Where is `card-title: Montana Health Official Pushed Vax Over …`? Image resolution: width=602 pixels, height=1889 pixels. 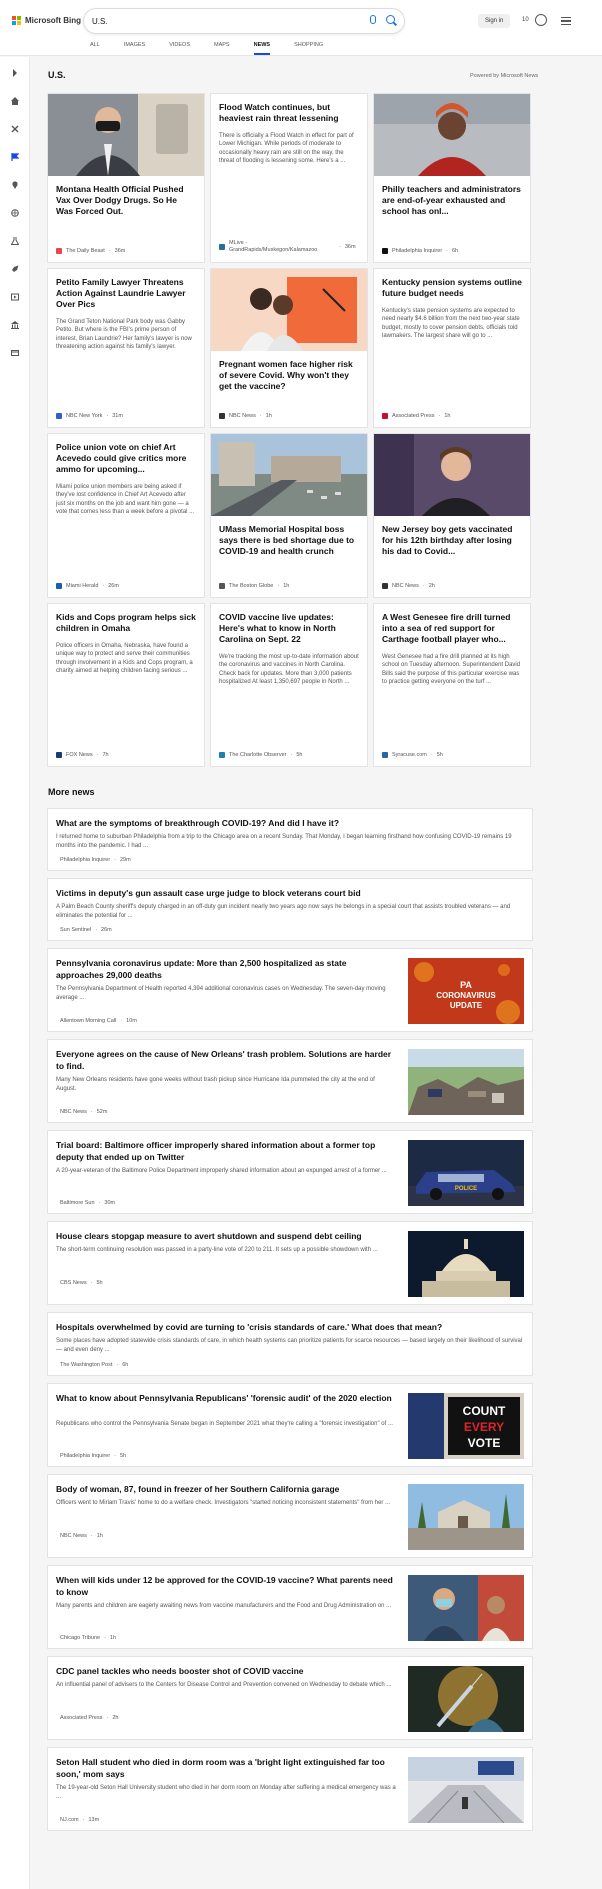
card-title: Montana Health Official Pushed Vax Over … is located at coordinates (126, 196).